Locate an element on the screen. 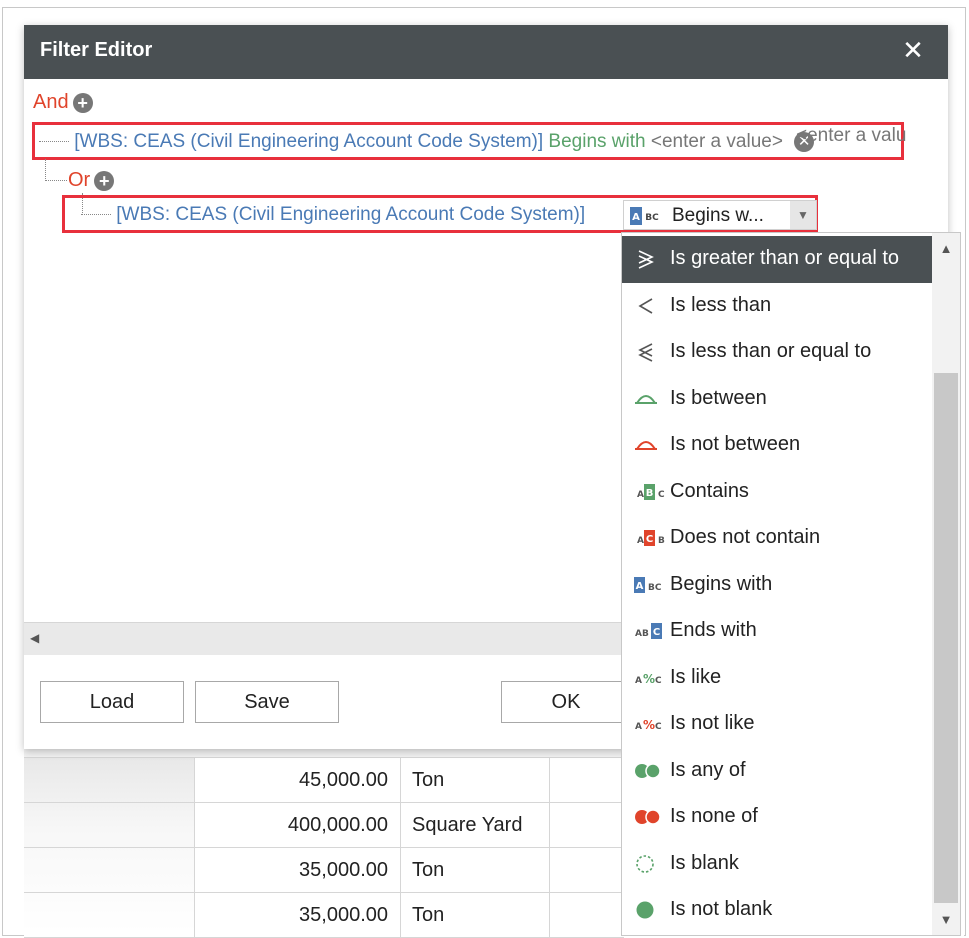 The width and height of the screenshot is (969, 938). save-button: Save is located at coordinates (267, 702).